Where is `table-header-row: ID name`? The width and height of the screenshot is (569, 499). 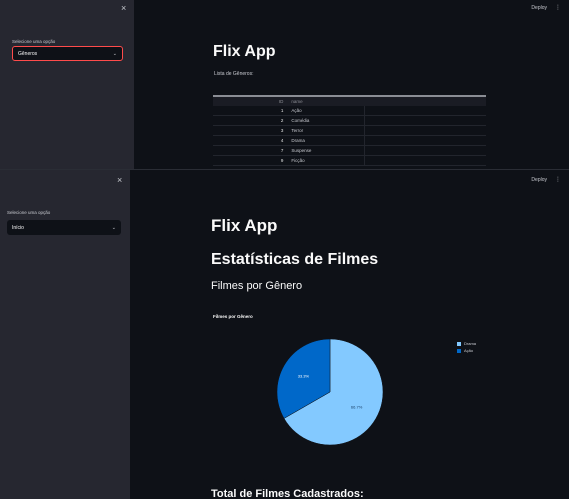
table-header-row: ID name is located at coordinates (349, 101).